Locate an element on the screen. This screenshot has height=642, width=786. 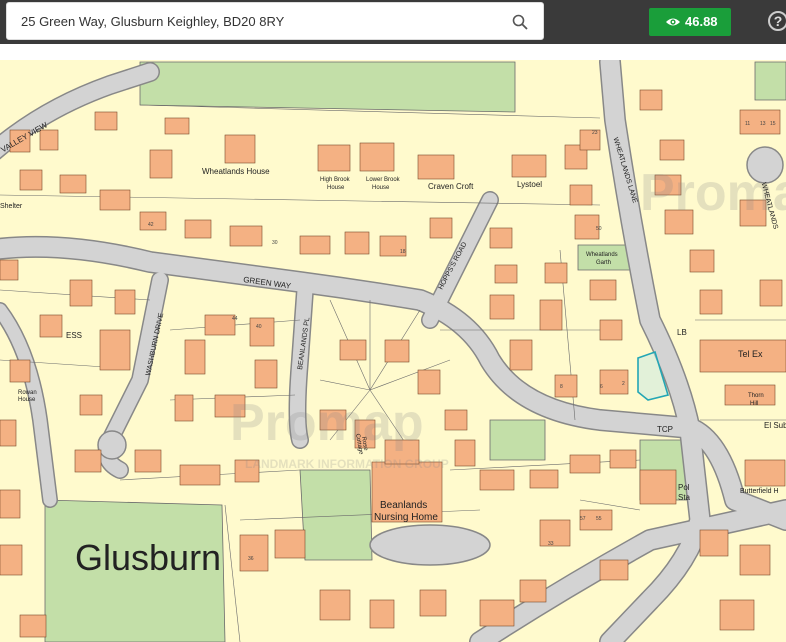
label-tel-ex: Tel Ex is located at coordinates (750, 354).